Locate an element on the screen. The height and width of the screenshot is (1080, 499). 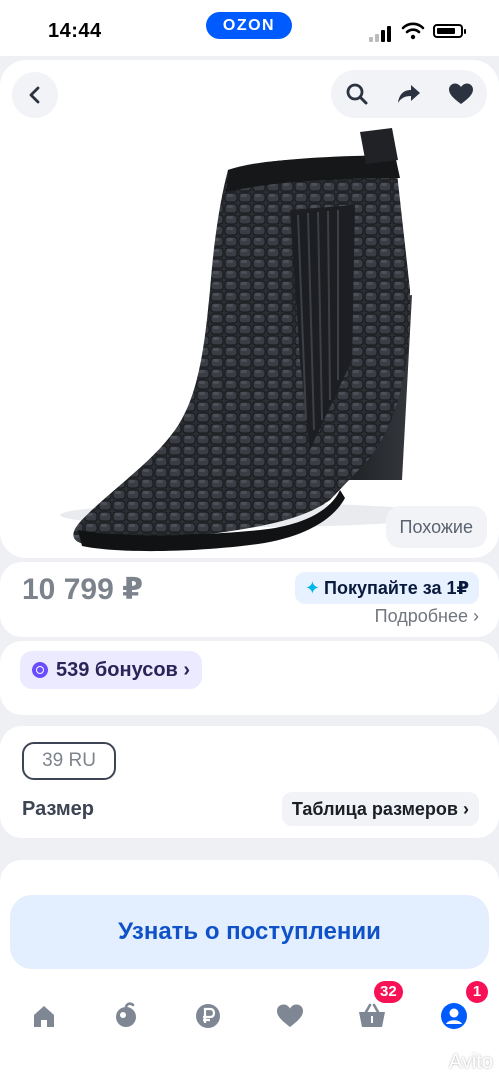
search-button is located at coordinates (357, 94).